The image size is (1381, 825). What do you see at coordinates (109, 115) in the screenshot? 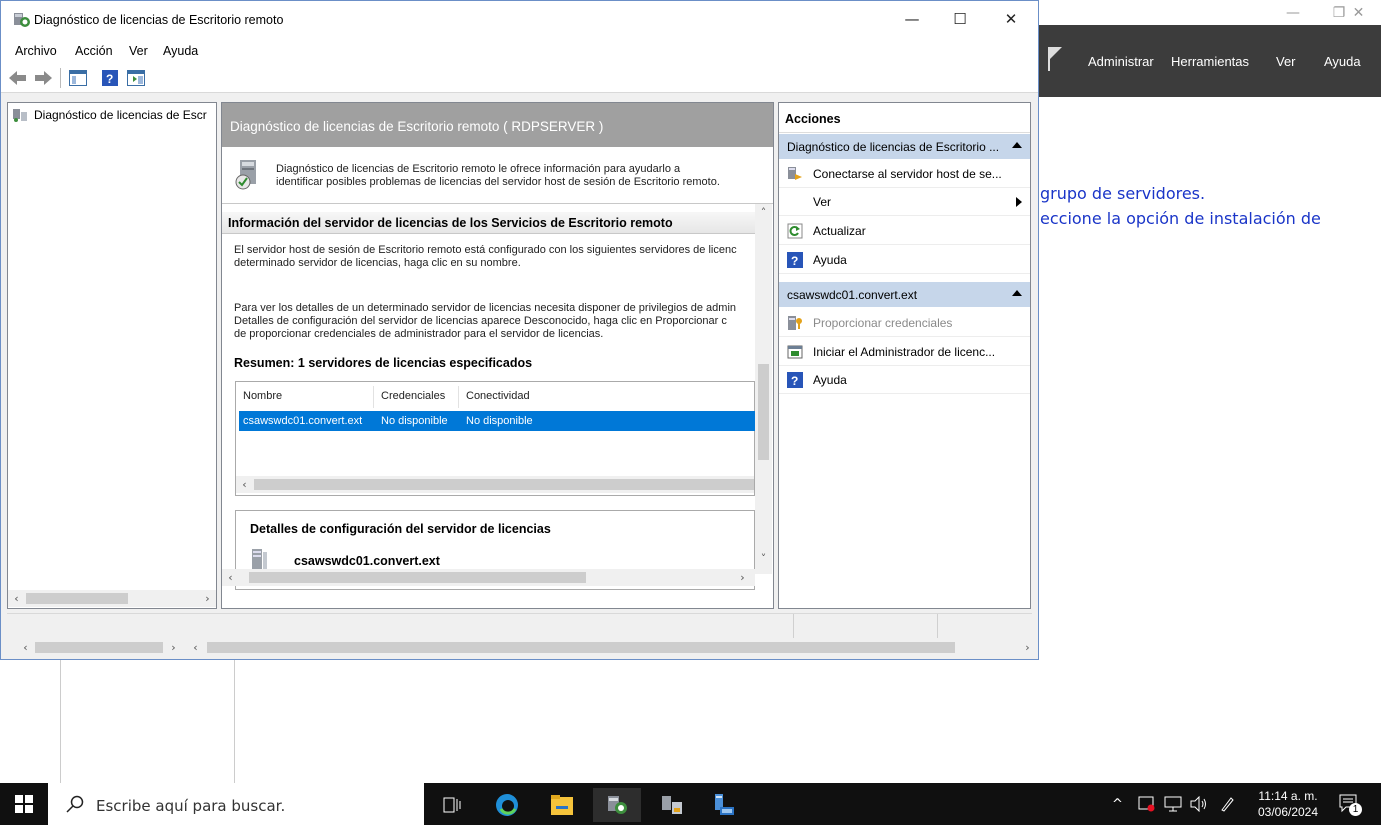
I see `tree-item-licensing-diagnosis: Diagnóstico de licencias de Escr` at bounding box center [109, 115].